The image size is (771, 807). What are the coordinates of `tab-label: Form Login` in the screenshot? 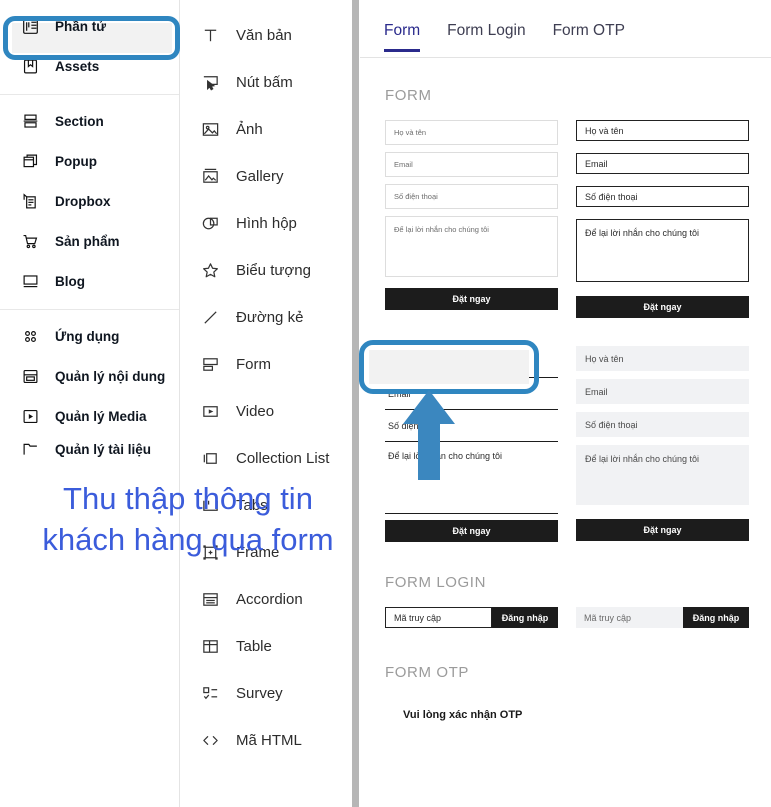 It's located at (486, 30).